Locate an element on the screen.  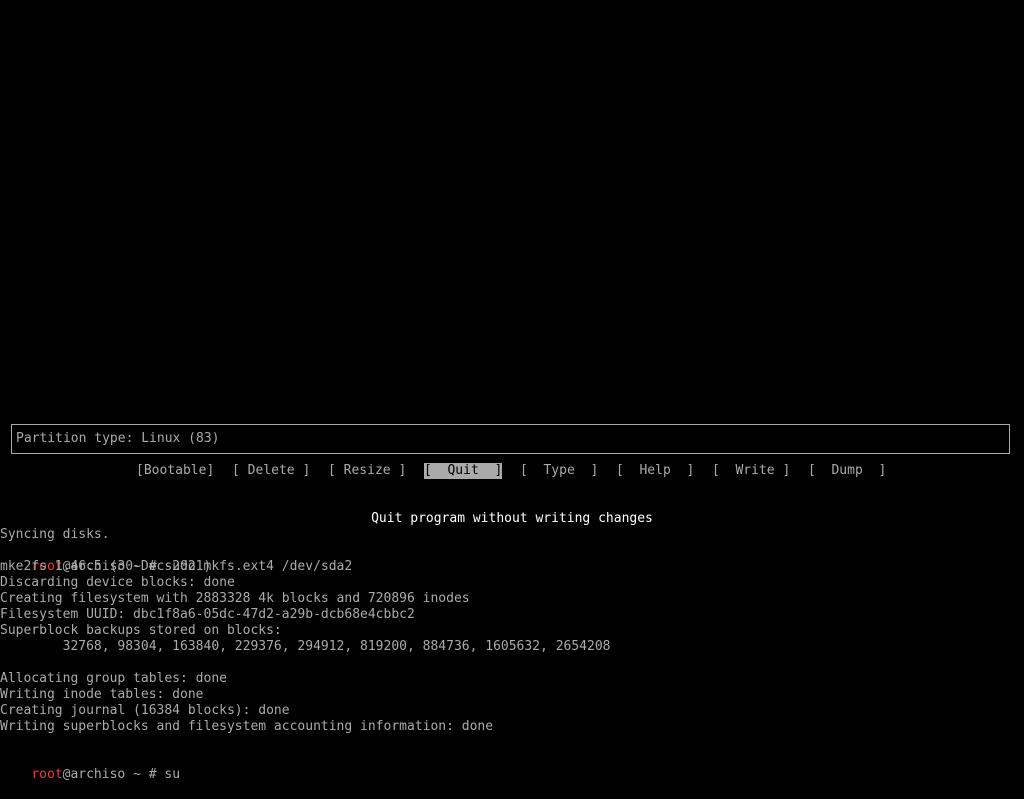
menu-help-button: [ Help ] is located at coordinates (655, 471).